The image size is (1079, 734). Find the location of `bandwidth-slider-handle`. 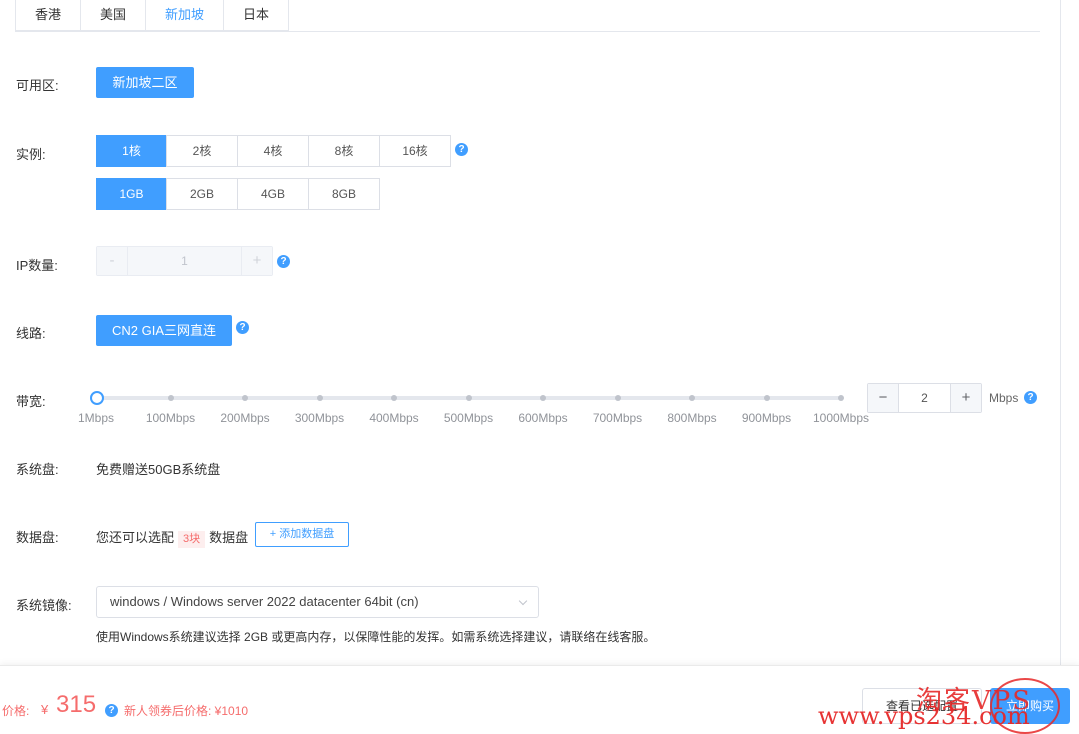

bandwidth-slider-handle is located at coordinates (96, 398).